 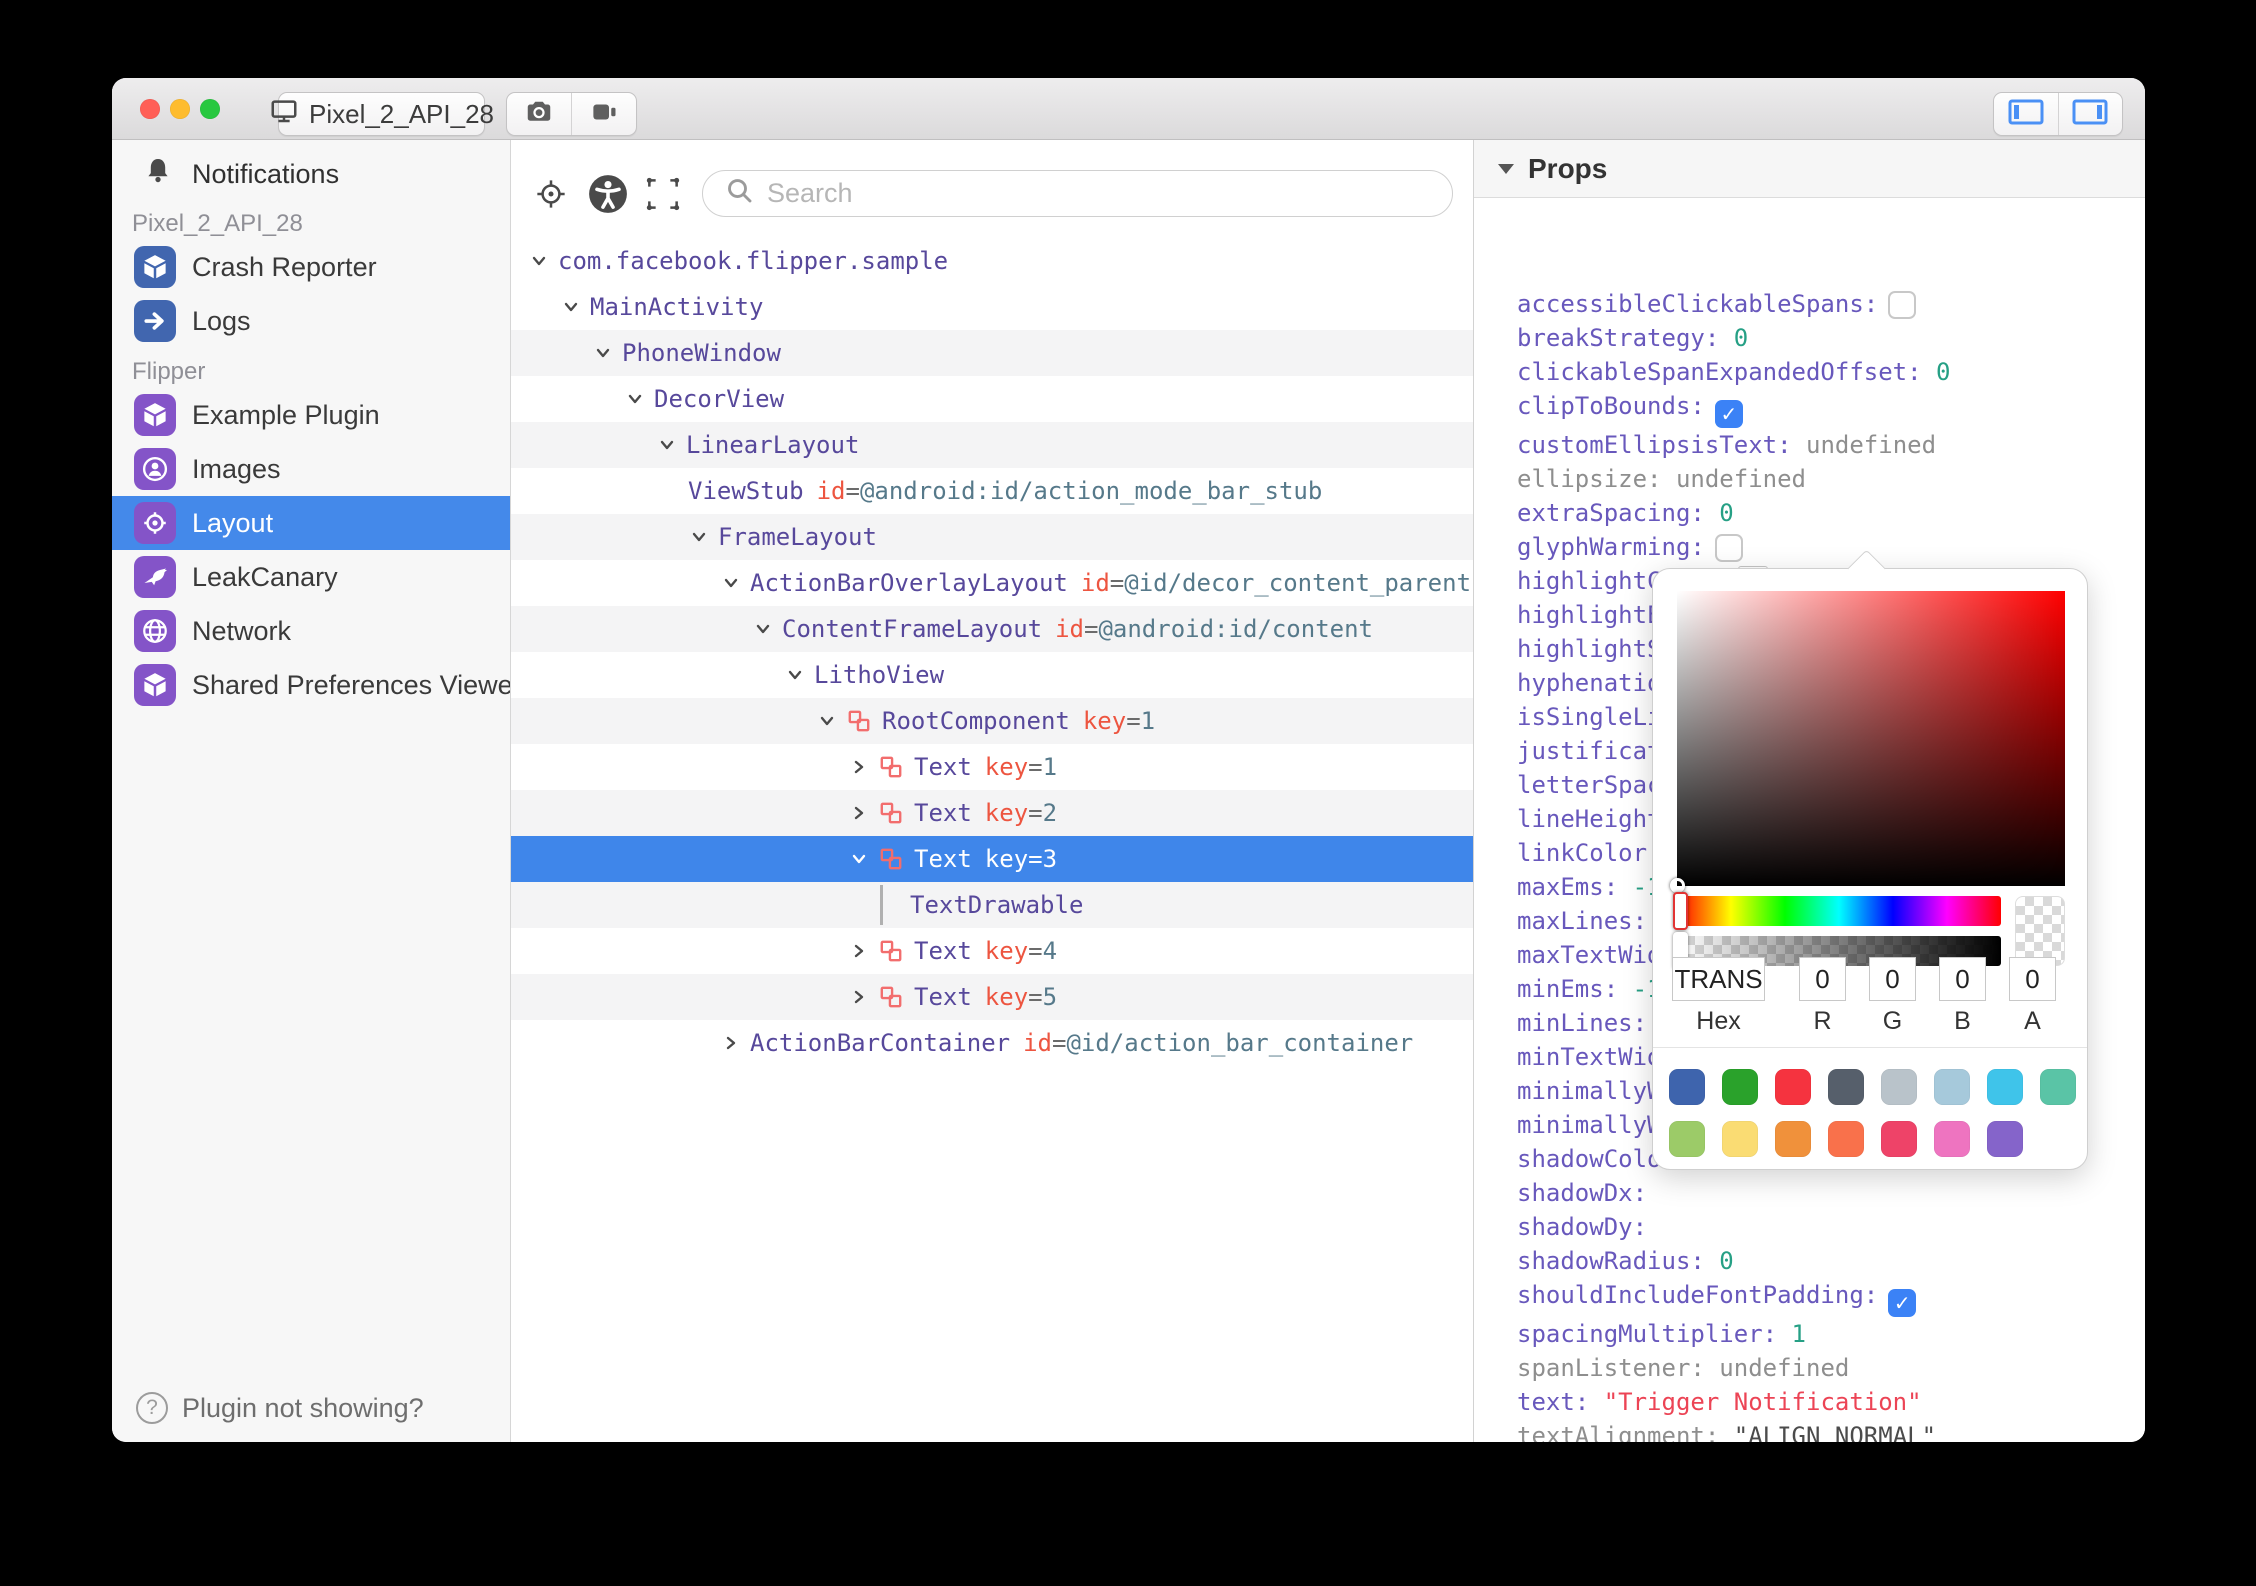 What do you see at coordinates (155, 577) in the screenshot?
I see `bird-icon` at bounding box center [155, 577].